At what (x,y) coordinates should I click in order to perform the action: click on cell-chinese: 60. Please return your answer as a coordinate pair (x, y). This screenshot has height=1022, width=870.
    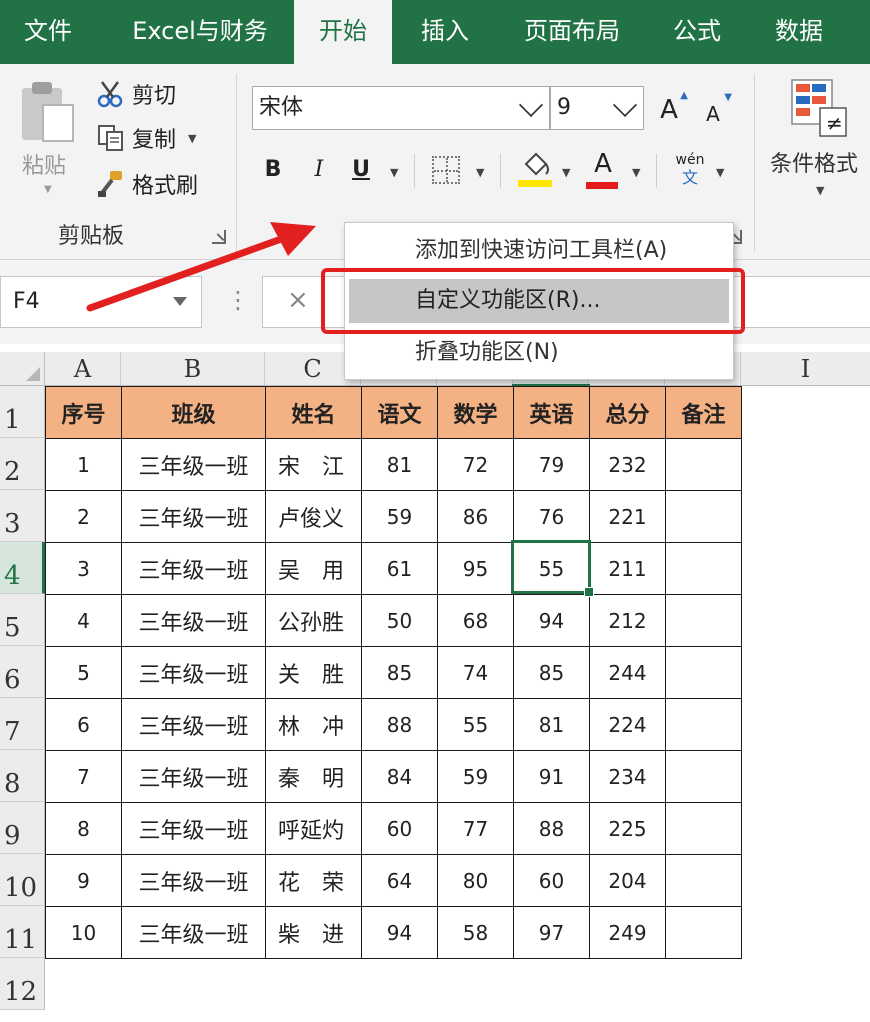
    Looking at the image, I should click on (399, 828).